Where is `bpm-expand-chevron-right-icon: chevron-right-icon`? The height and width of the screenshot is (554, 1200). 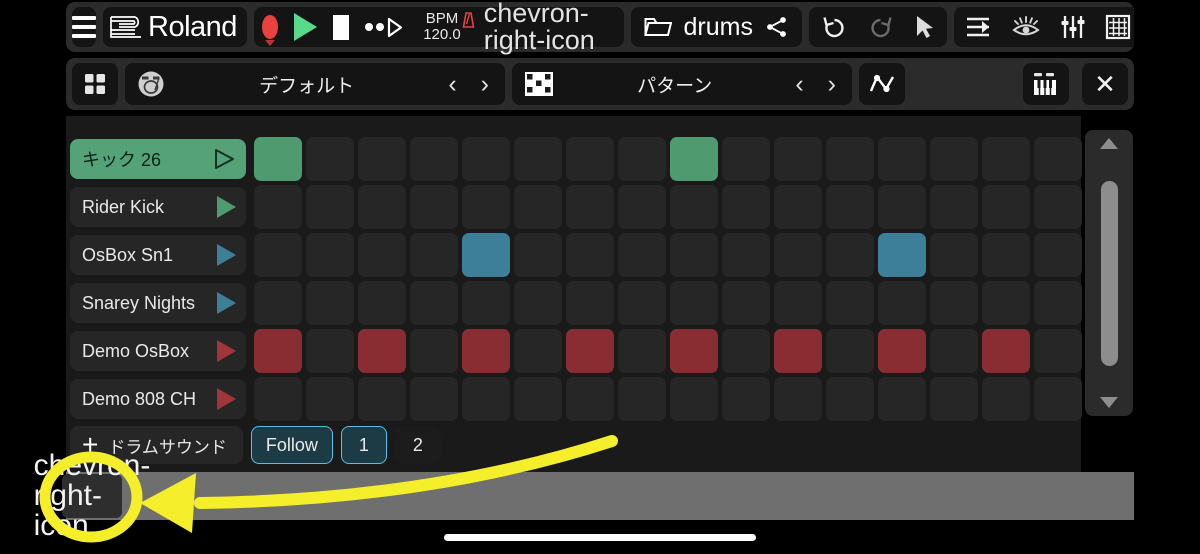
bpm-expand-chevron-right-icon: chevron-right-icon is located at coordinates (545, 27).